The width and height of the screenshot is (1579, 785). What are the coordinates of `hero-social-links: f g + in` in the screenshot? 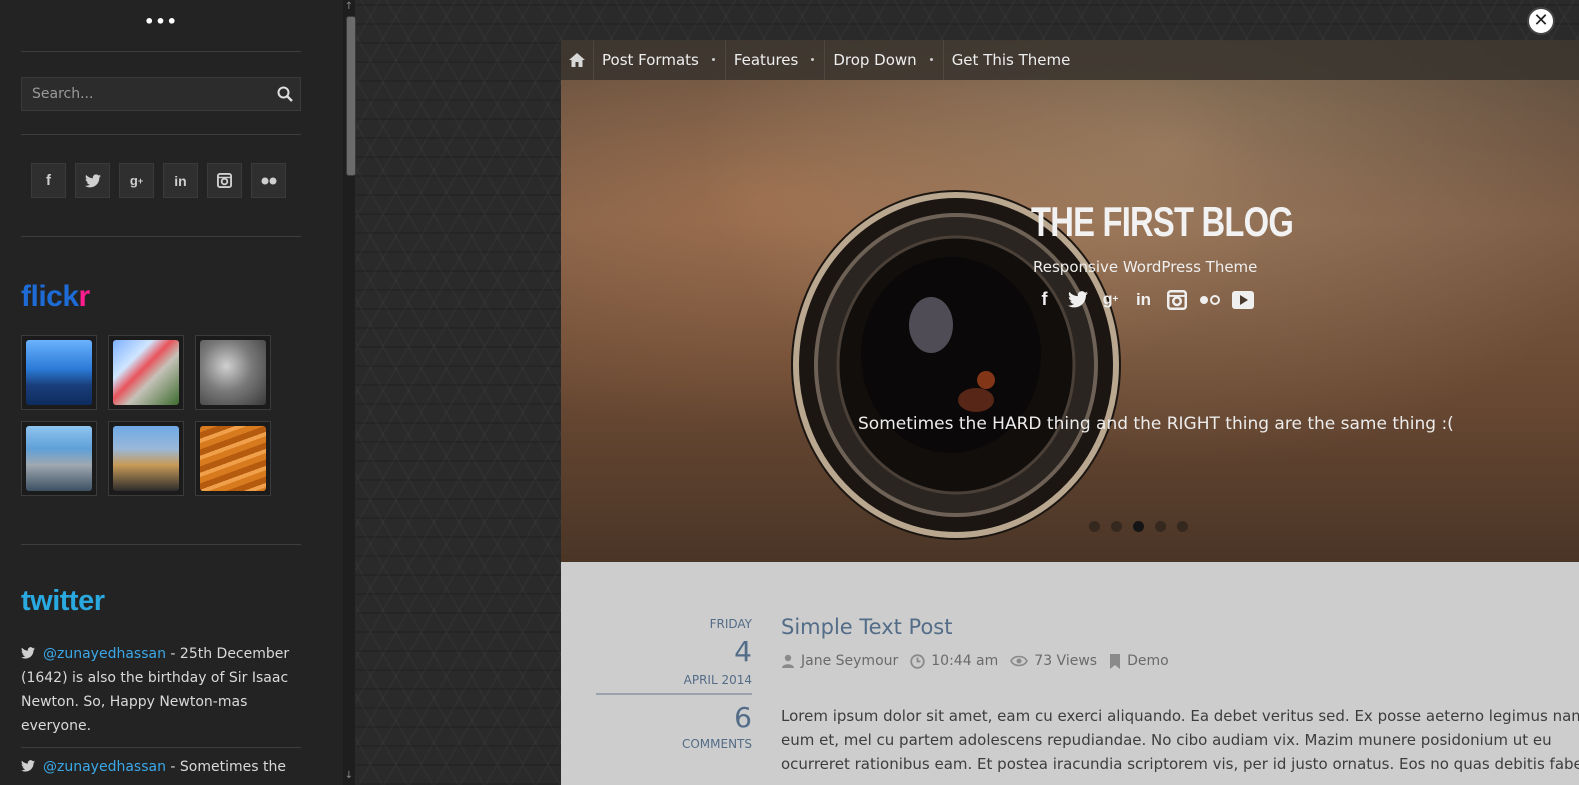 It's located at (1143, 299).